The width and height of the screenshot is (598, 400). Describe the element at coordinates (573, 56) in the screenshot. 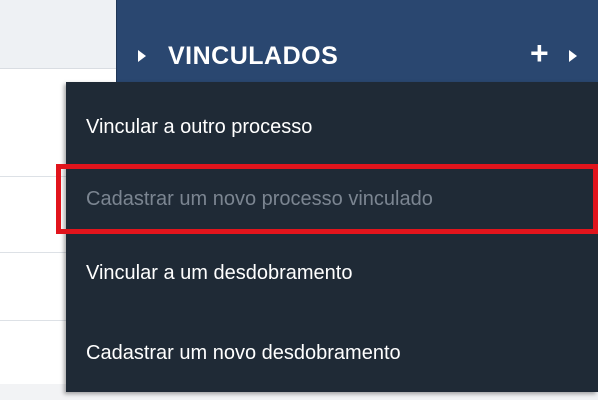

I see `chevron-right-icon` at that location.